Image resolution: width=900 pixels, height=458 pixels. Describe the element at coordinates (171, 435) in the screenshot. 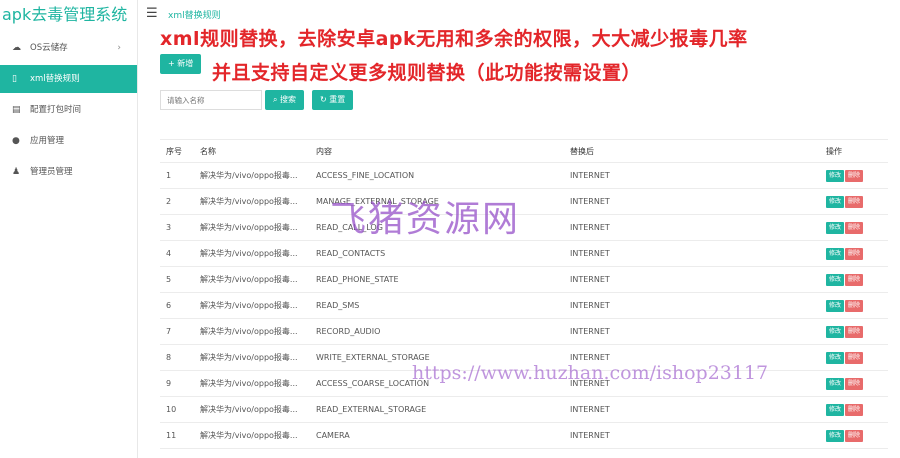

I see `row-number: 11` at that location.